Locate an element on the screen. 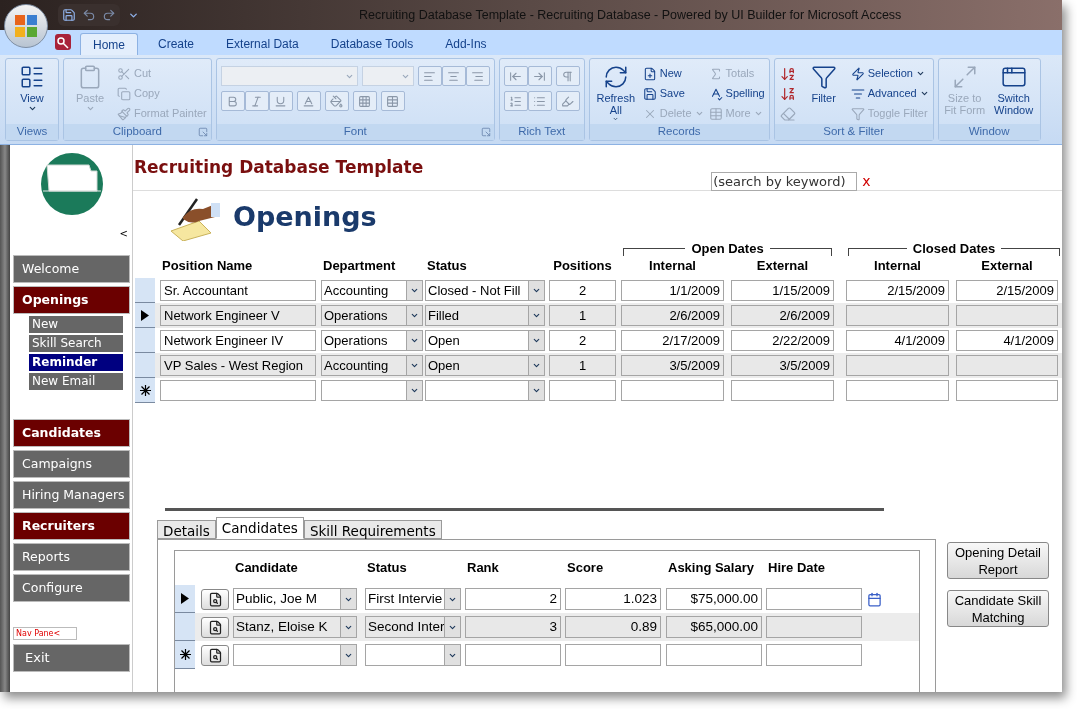 The image size is (1077, 709). ribbon-button: Filter is located at coordinates (823, 92).